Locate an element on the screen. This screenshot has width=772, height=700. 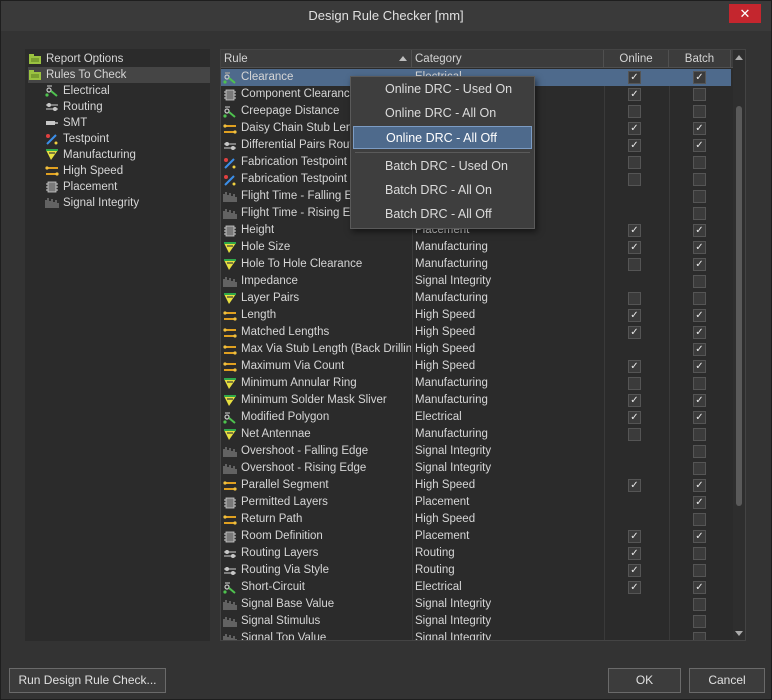
table-row: Signal Stimulus Signal Integrity is located at coordinates (476, 621).